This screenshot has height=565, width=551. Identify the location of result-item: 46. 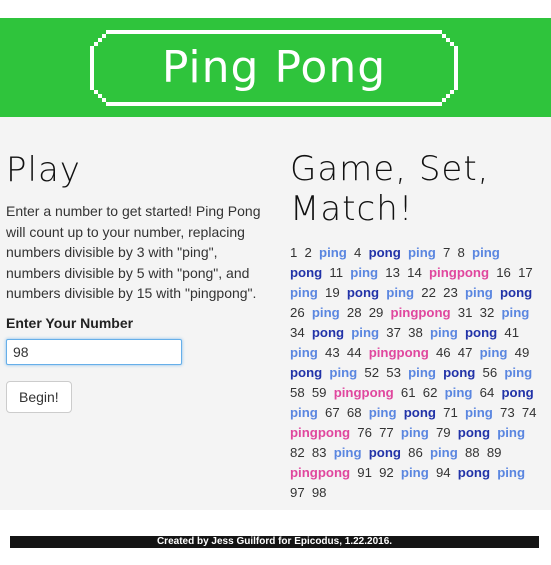
(443, 352).